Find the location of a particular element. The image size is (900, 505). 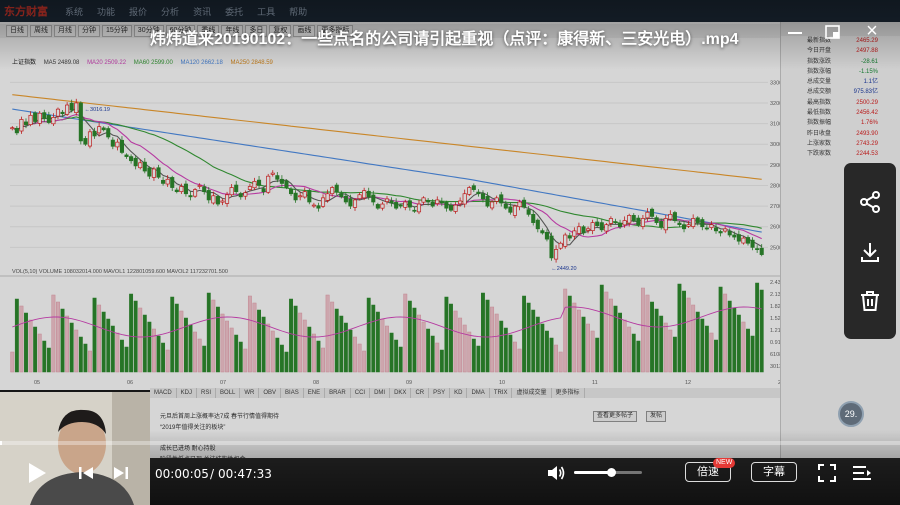

quote-label: 下跌家数 is located at coordinates (819, 154).